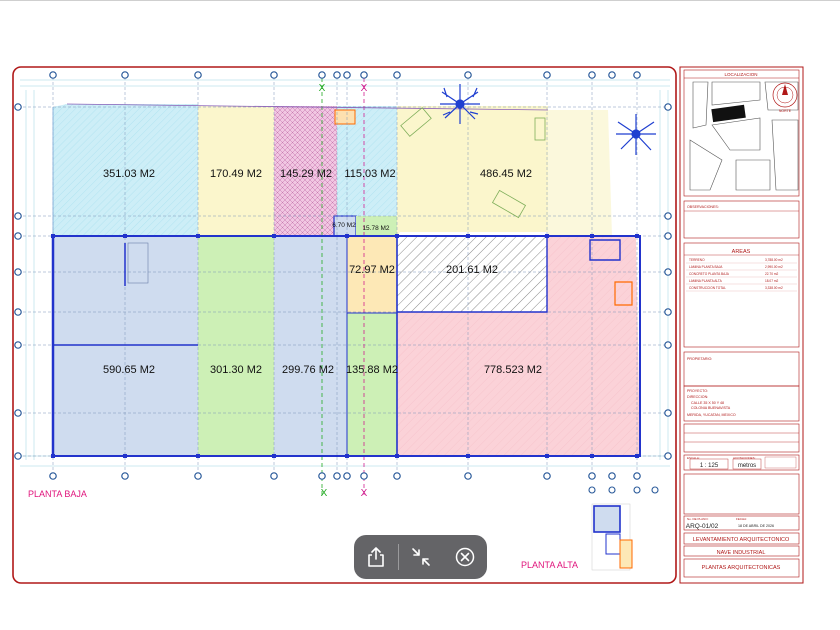 The width and height of the screenshot is (840, 630). Describe the element at coordinates (549, 565) in the screenshot. I see `floor-label-upper: PLANTA ALTA` at that location.